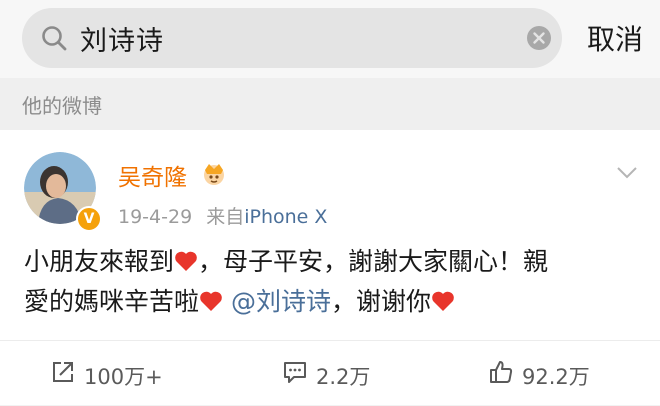  What do you see at coordinates (295, 372) in the screenshot?
I see `comment-icon` at bounding box center [295, 372].